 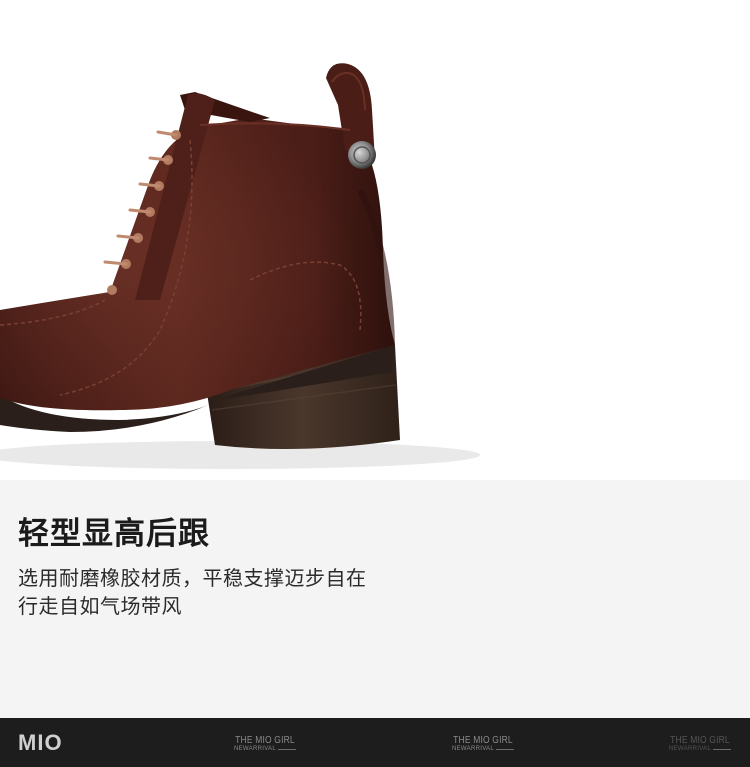 I want to click on feature-description: 选用耐磨橡胶材质，平稳支撑迈步自在 行走自如气场带风, so click(x=192, y=592).